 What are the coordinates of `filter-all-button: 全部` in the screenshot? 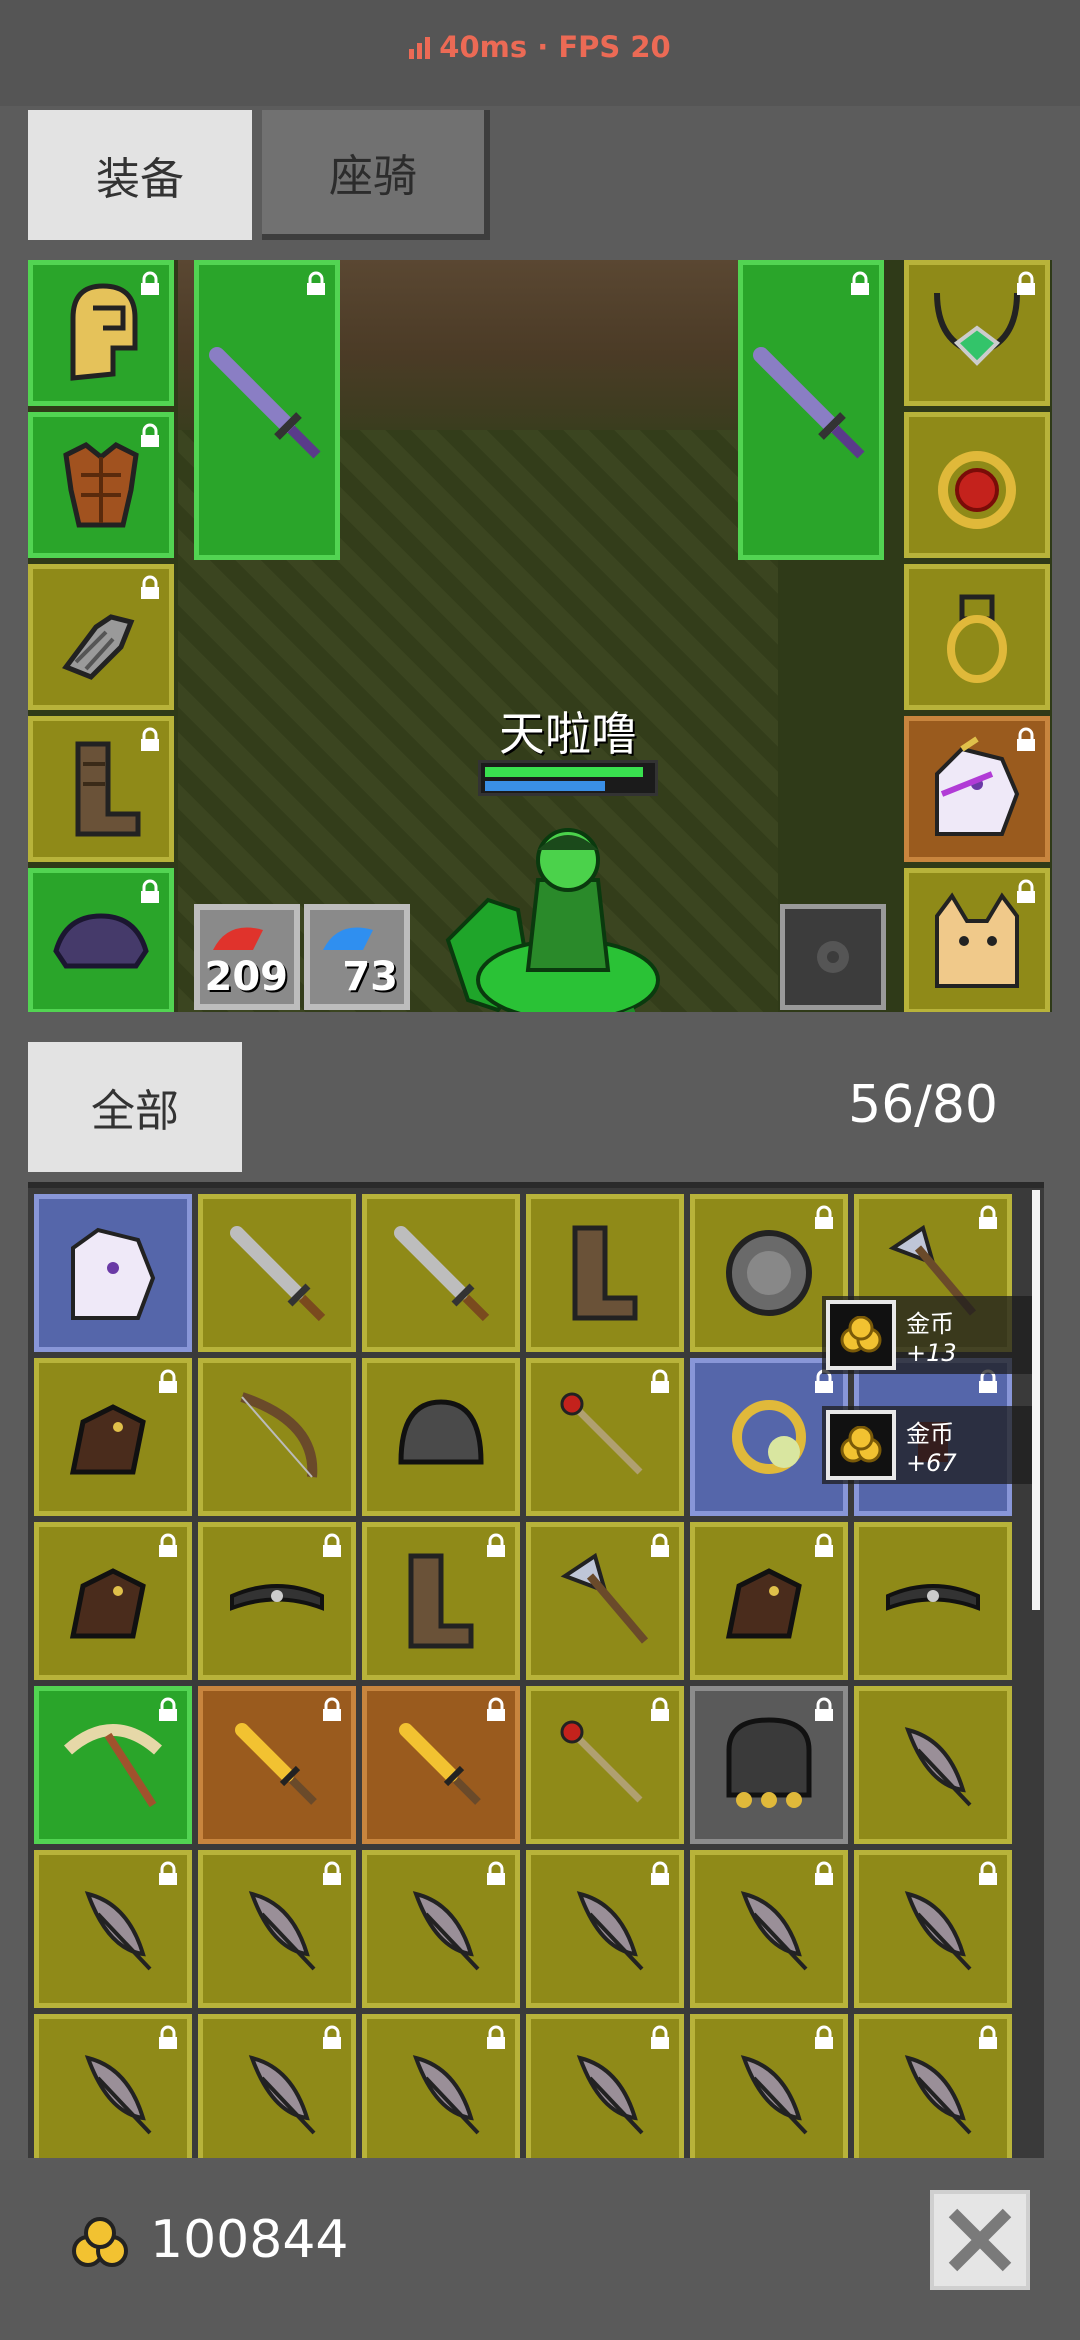 It's located at (135, 1107).